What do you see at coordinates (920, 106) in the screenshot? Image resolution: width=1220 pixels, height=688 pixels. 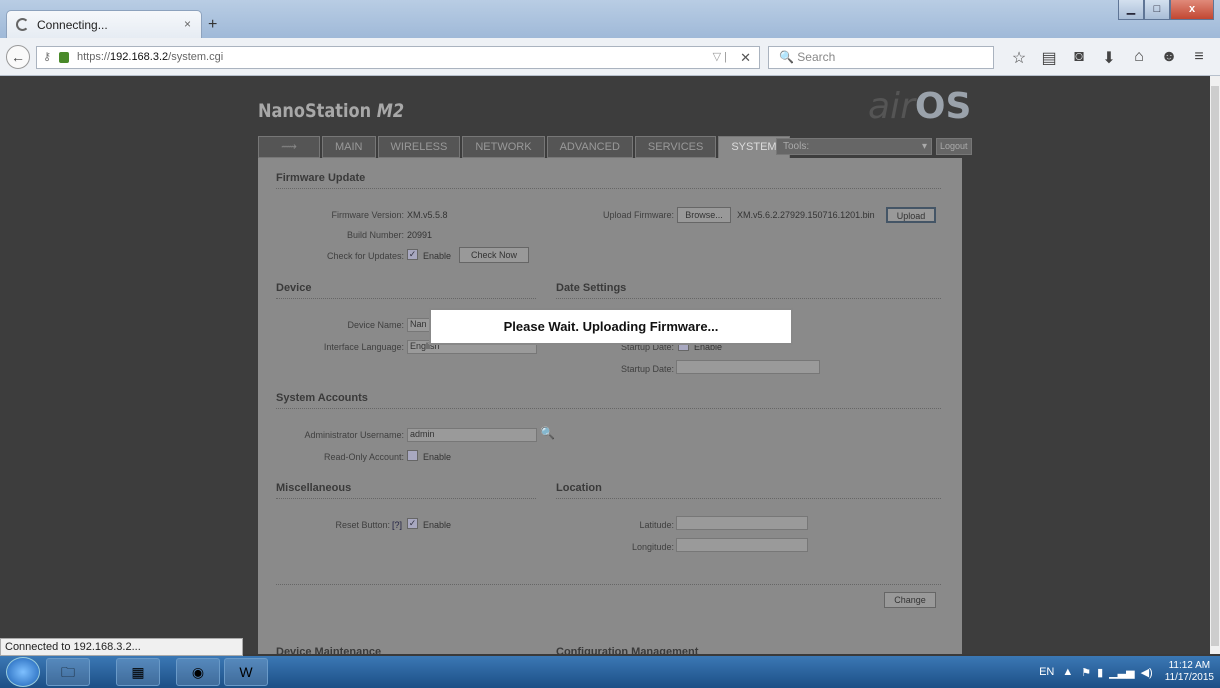 I see `airos-logo: airOS` at bounding box center [920, 106].